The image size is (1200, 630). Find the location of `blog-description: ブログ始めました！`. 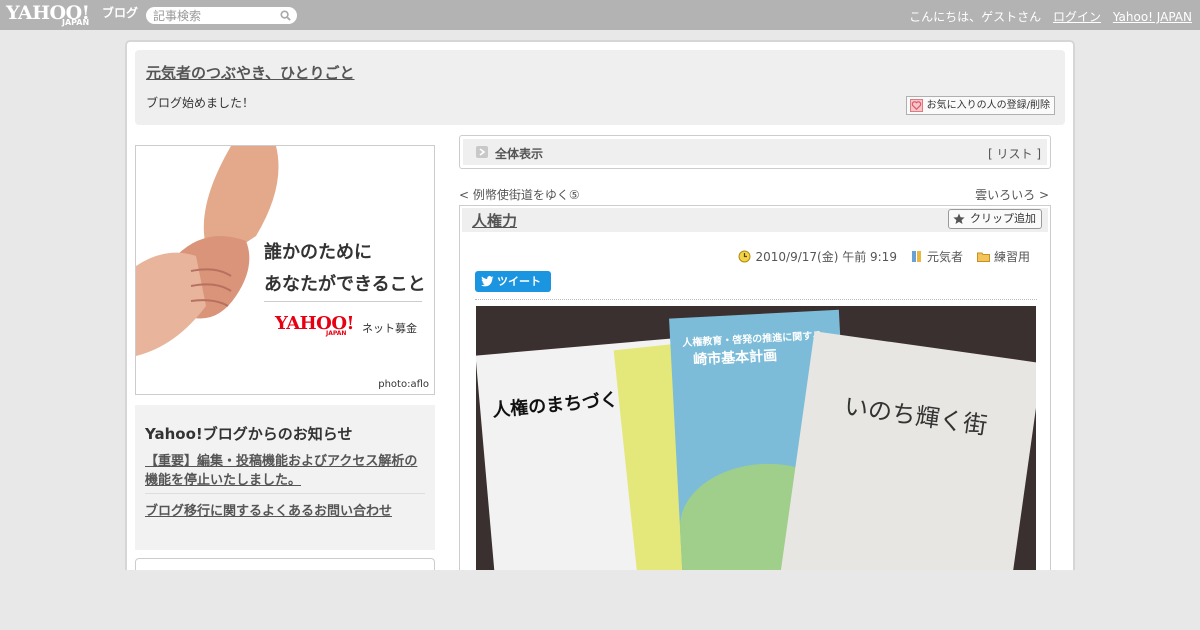

blog-description: ブログ始めました！ is located at coordinates (200, 103).